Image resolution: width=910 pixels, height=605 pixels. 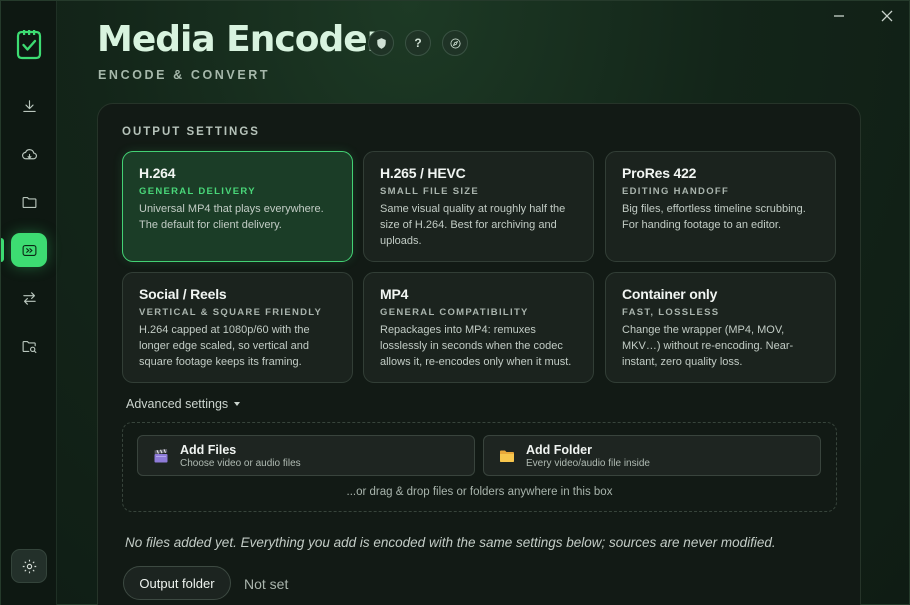 What do you see at coordinates (423, 173) in the screenshot?
I see `preset-title: H.265 / HEVC` at bounding box center [423, 173].